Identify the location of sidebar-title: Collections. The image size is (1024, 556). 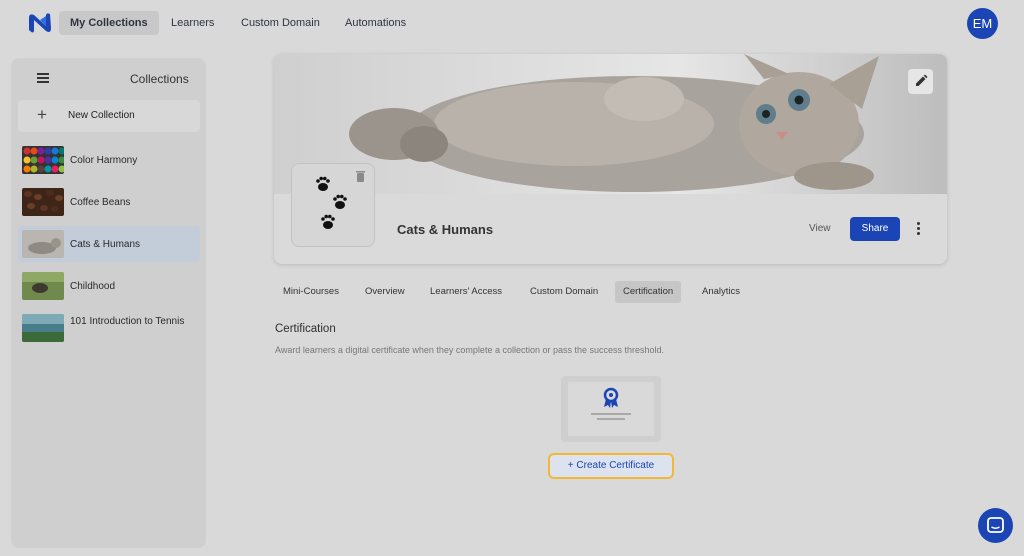
(159, 79).